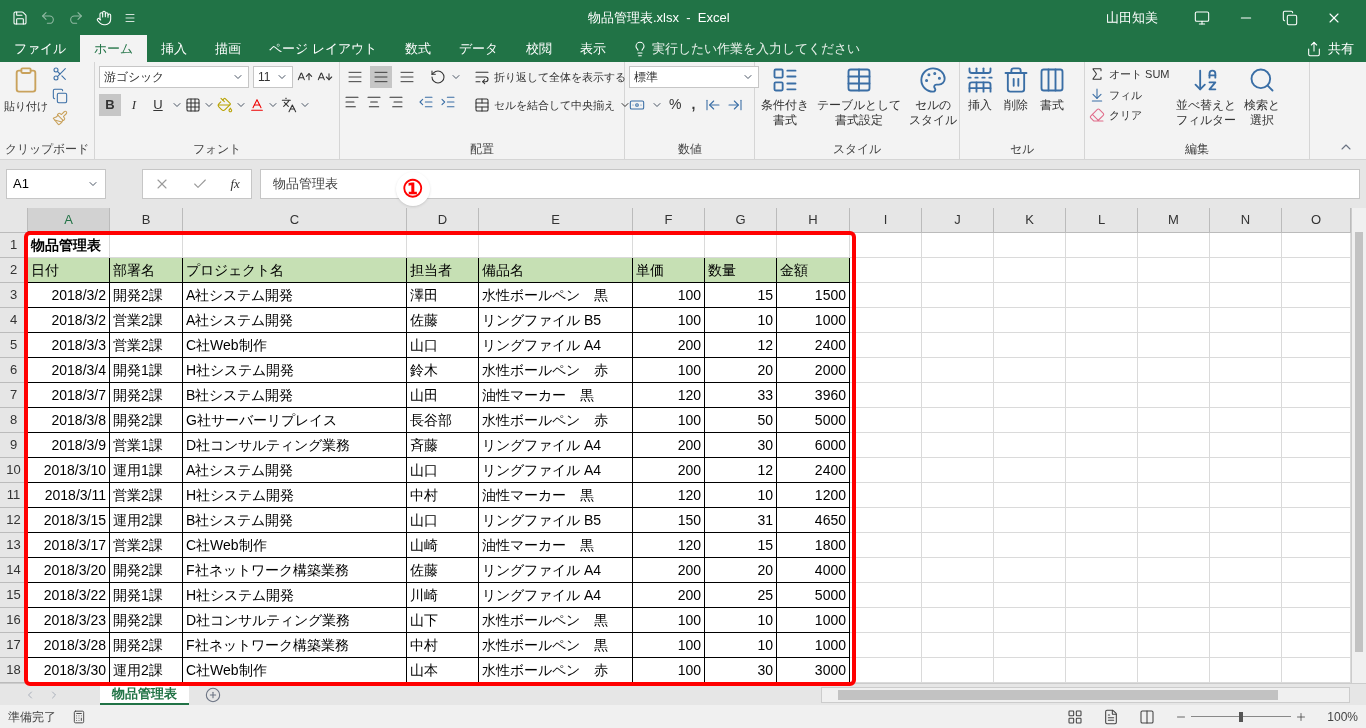 This screenshot has width=1366, height=728. Describe the element at coordinates (144, 694) in the screenshot. I see `sheet-tab: 物品管理表` at that location.